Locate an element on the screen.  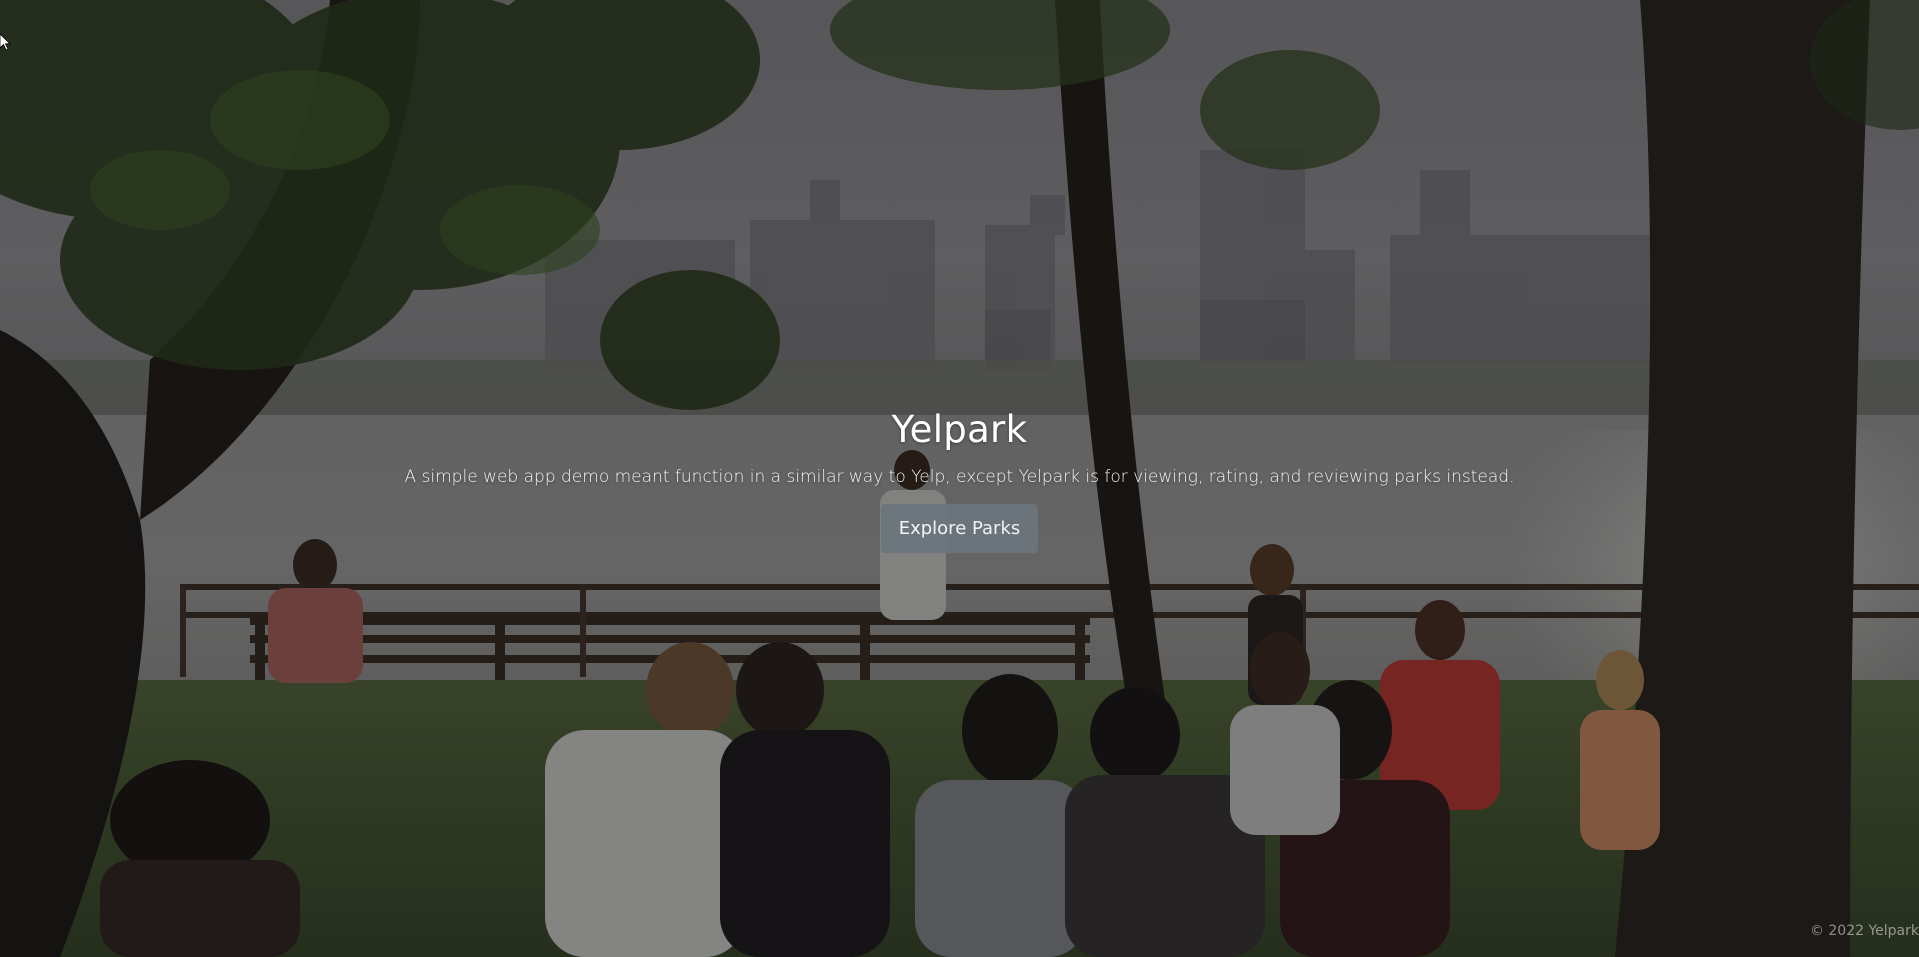
explore-parks-button: Explore Parks is located at coordinates (959, 528).